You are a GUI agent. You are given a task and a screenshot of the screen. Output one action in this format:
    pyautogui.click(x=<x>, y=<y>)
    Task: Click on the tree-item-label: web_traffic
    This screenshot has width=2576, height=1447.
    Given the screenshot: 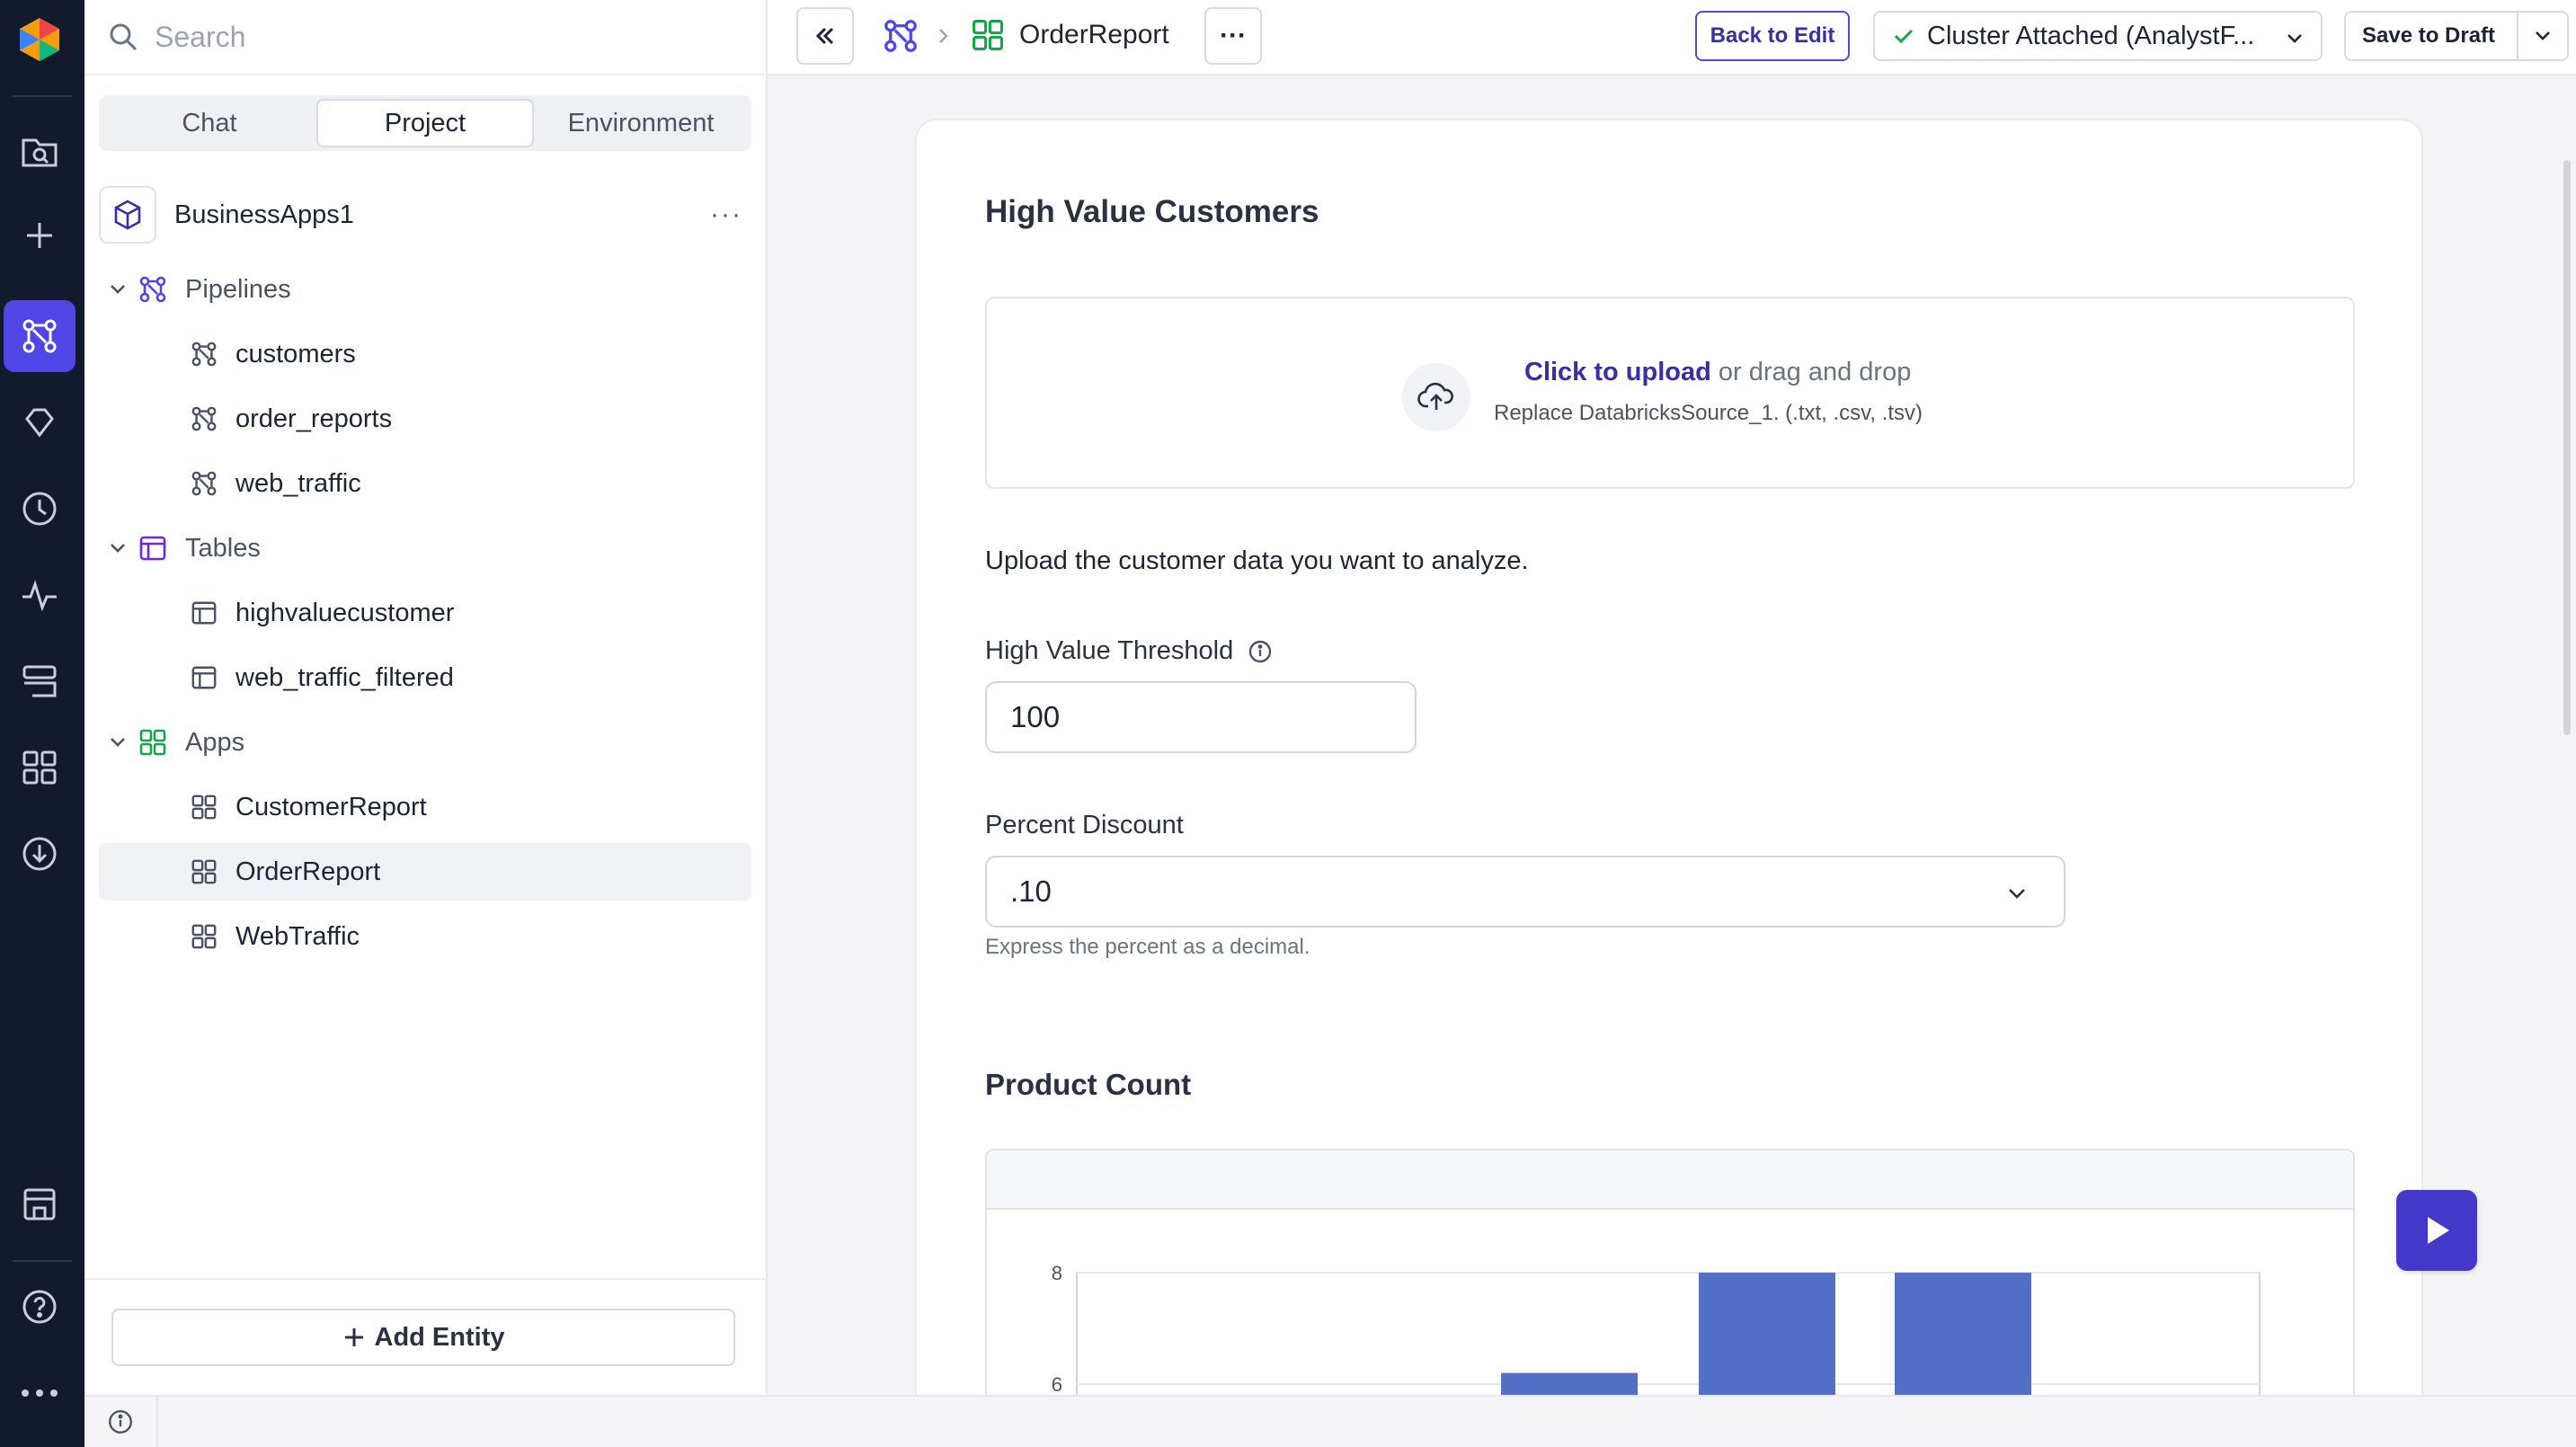 What is the action you would take?
    pyautogui.click(x=298, y=483)
    